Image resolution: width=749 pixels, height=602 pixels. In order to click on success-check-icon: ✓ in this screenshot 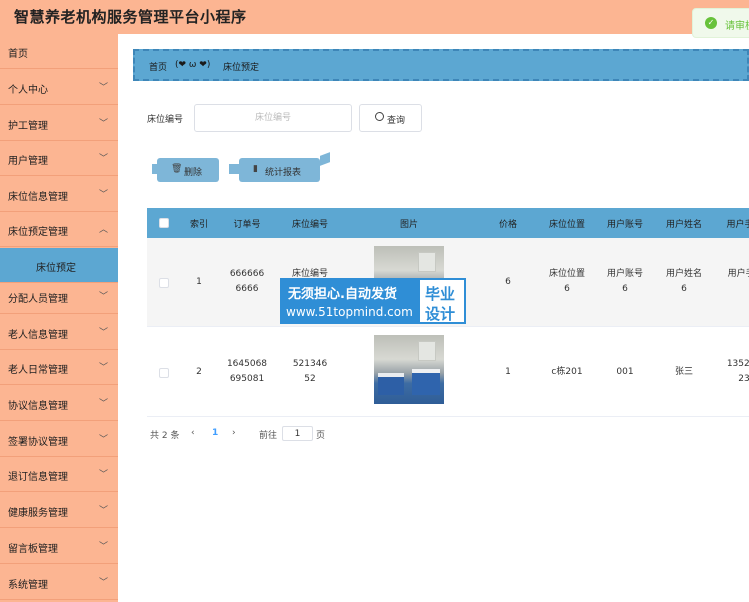, I will do `click(711, 23)`.